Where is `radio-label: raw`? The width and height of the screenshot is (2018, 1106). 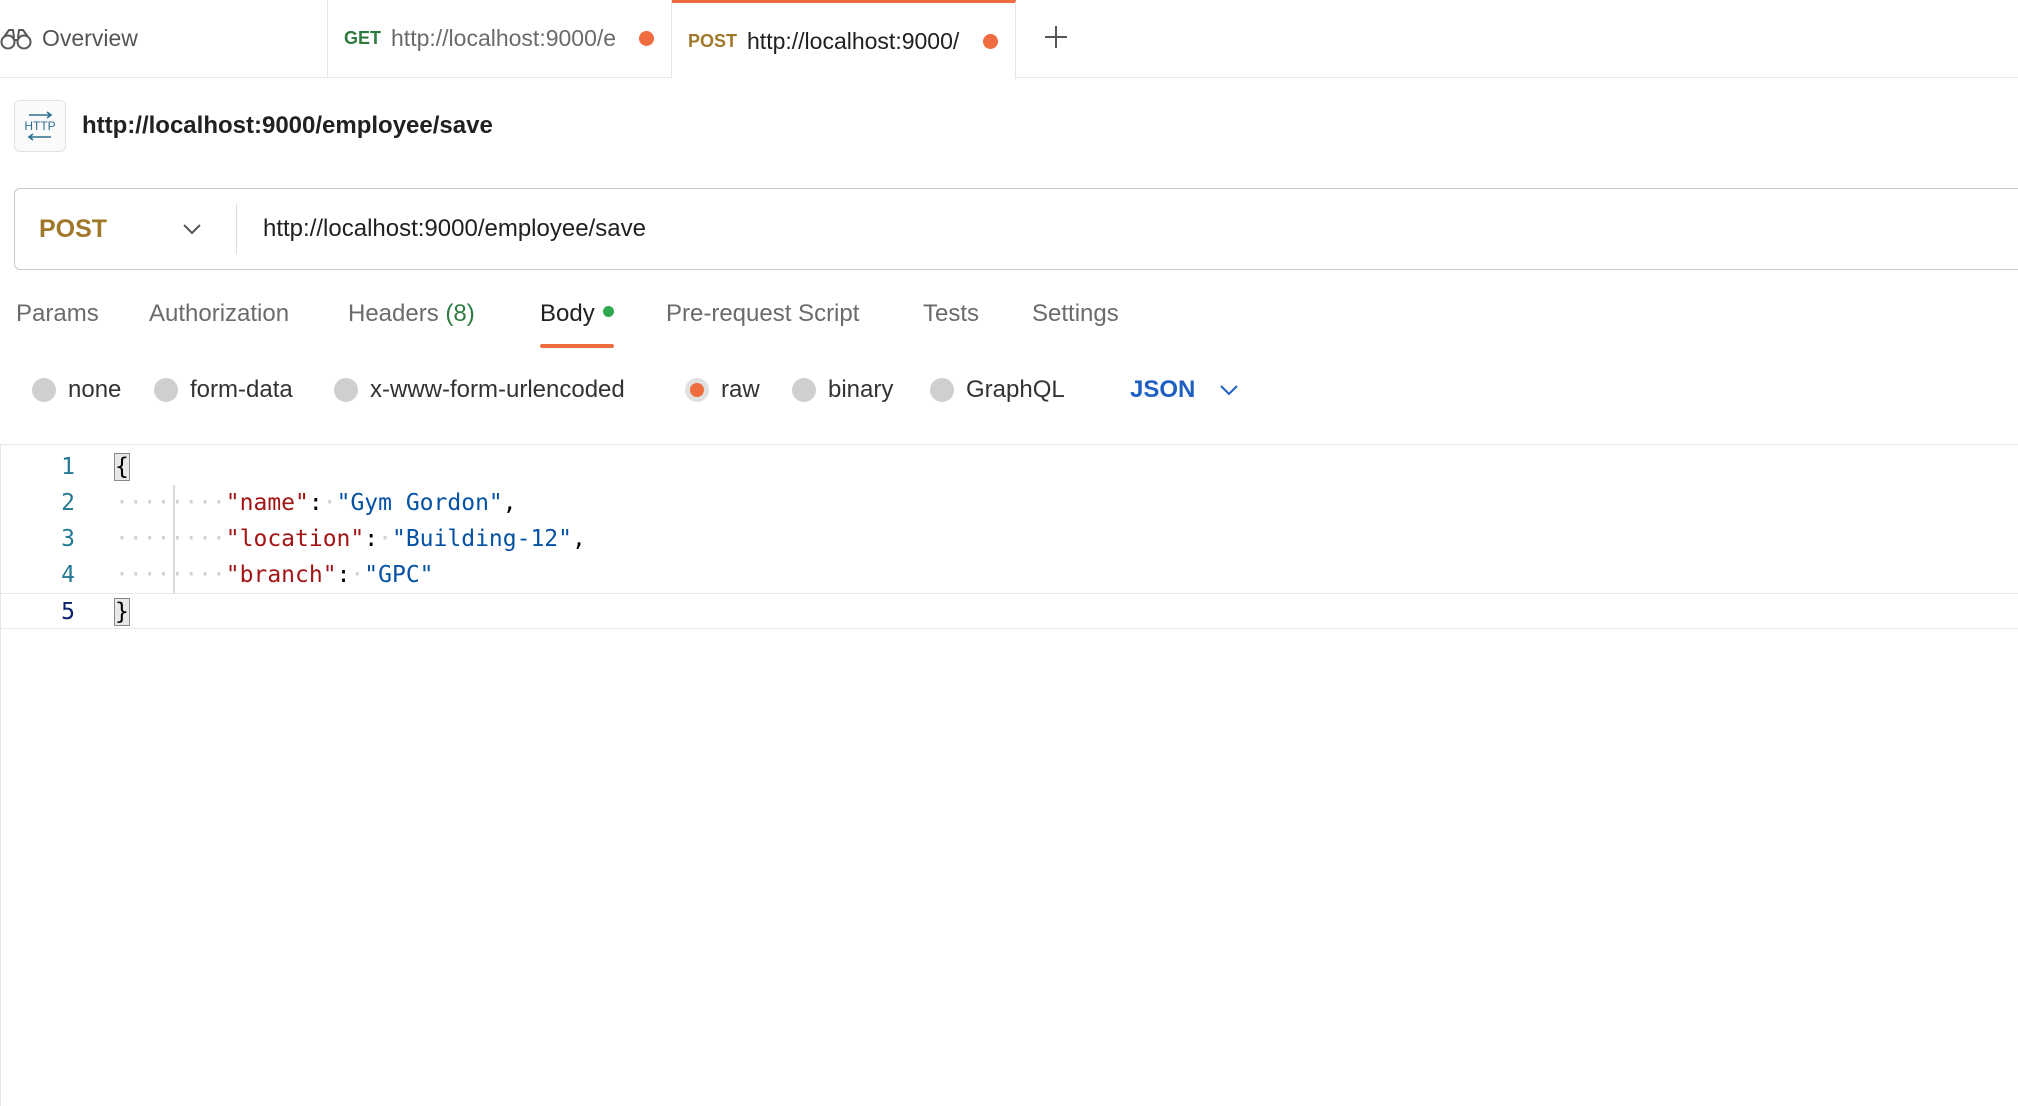 radio-label: raw is located at coordinates (740, 389).